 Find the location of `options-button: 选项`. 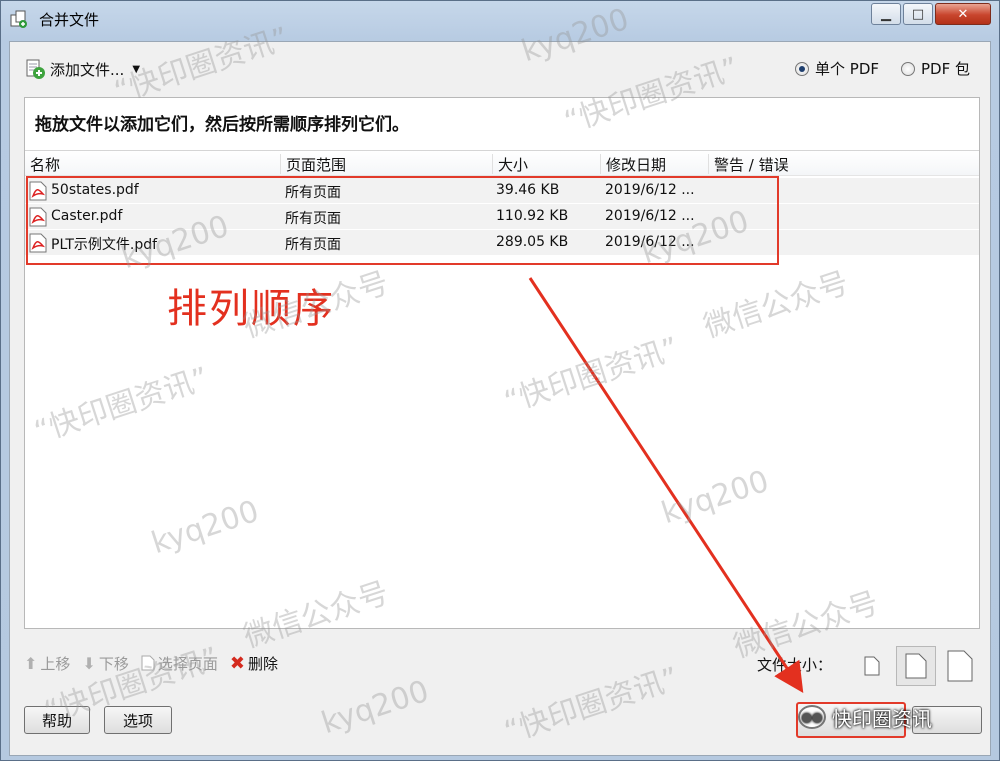

options-button: 选项 is located at coordinates (138, 720).